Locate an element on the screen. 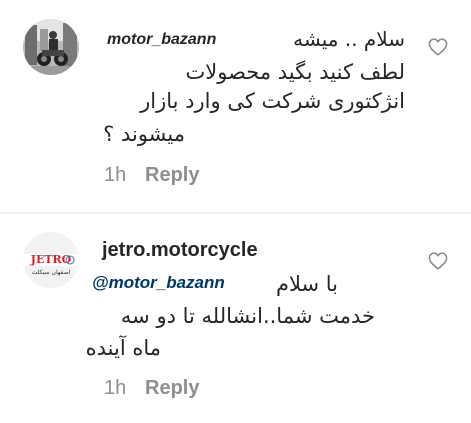 Image resolution: width=471 pixels, height=423 pixels. svg-text: JETRO is located at coordinates (51, 259).